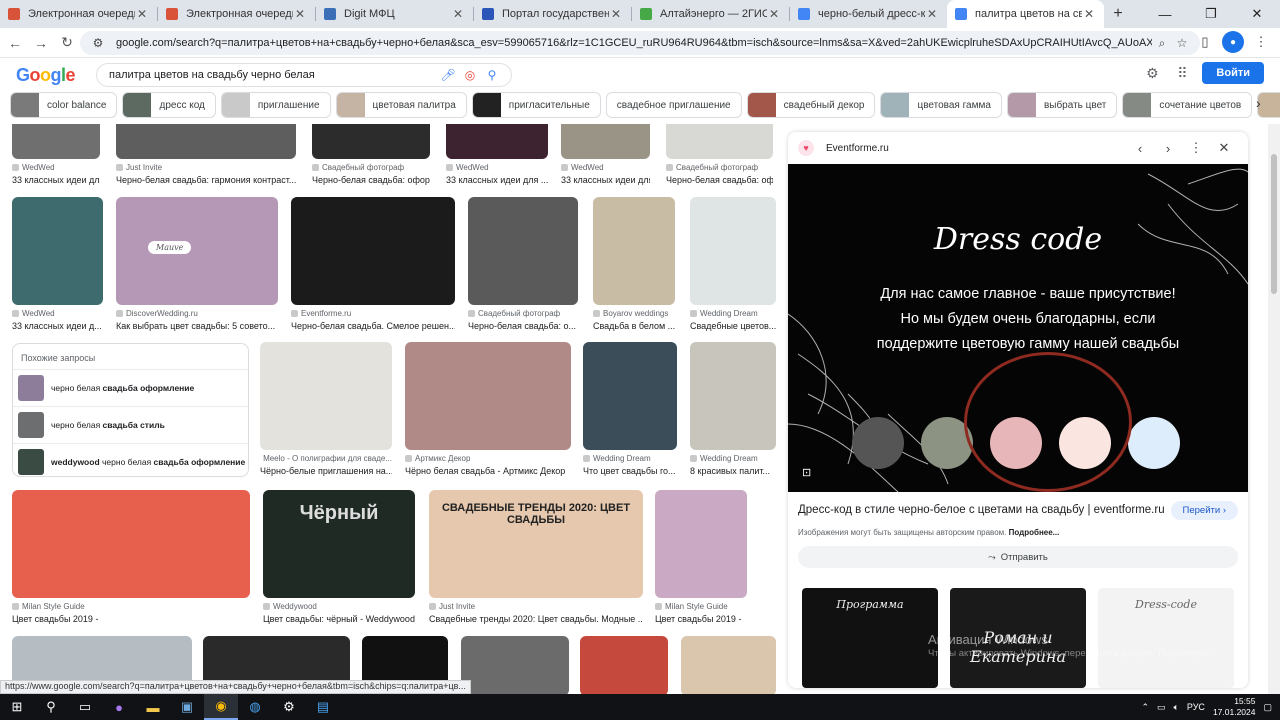 The image size is (1280, 720). I want to click on search-input: палитра цветов на свадьбу черно белая, so click(273, 75).